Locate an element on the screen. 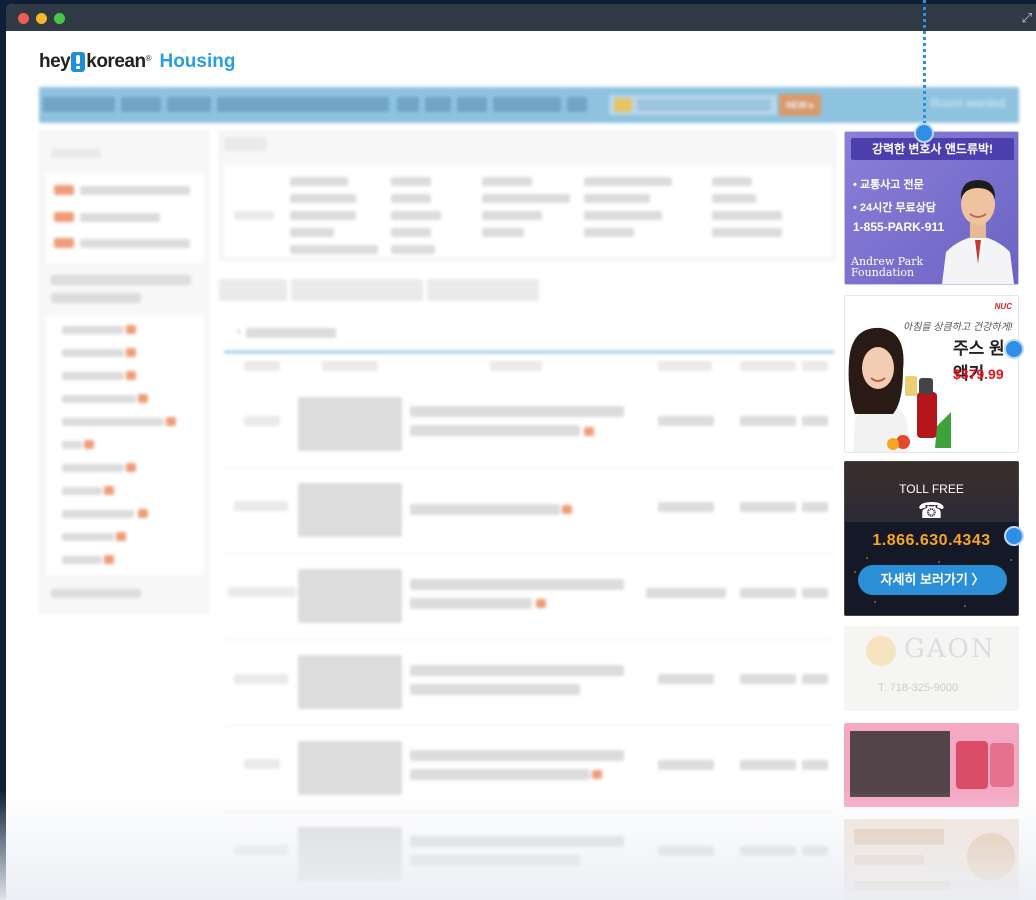 Image resolution: width=1036 pixels, height=900 pixels. model-with-juicer-image is located at coordinates (899, 389).